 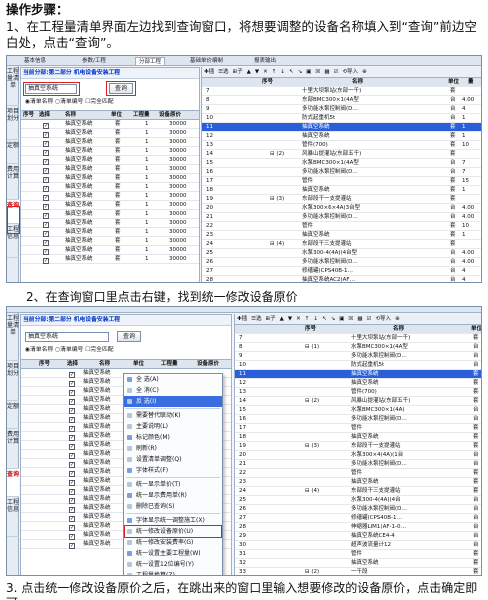 I want to click on bill-row: 21 多功能水泵控制阀(D… 台 4.00, so click(x=341, y=217).